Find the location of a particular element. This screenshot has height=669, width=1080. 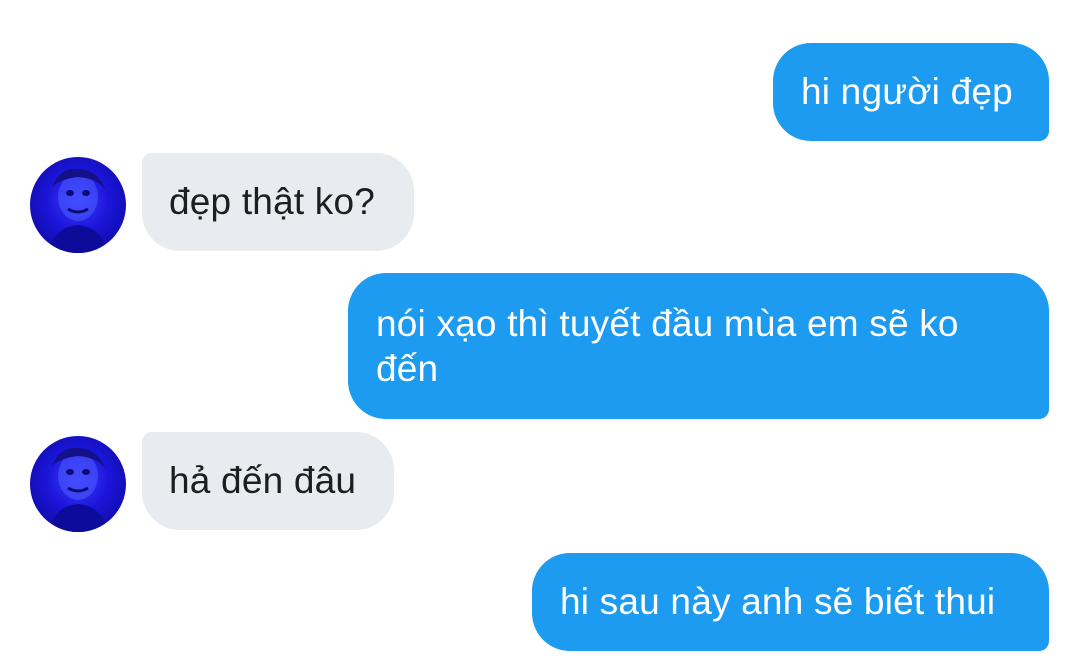

message-text: hi người đẹp is located at coordinates (907, 91).